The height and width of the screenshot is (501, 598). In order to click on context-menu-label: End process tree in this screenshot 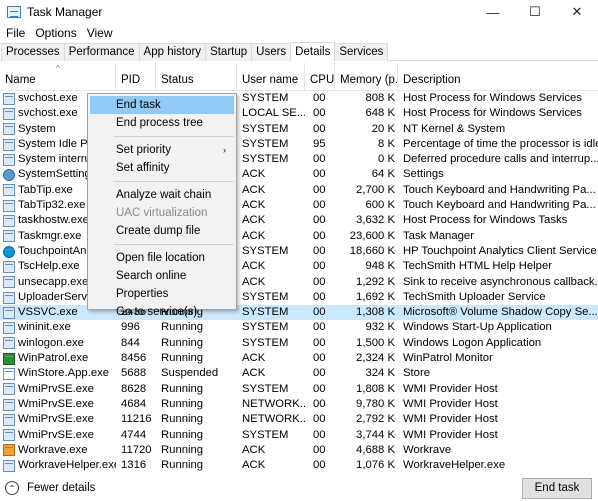, I will do `click(159, 123)`.